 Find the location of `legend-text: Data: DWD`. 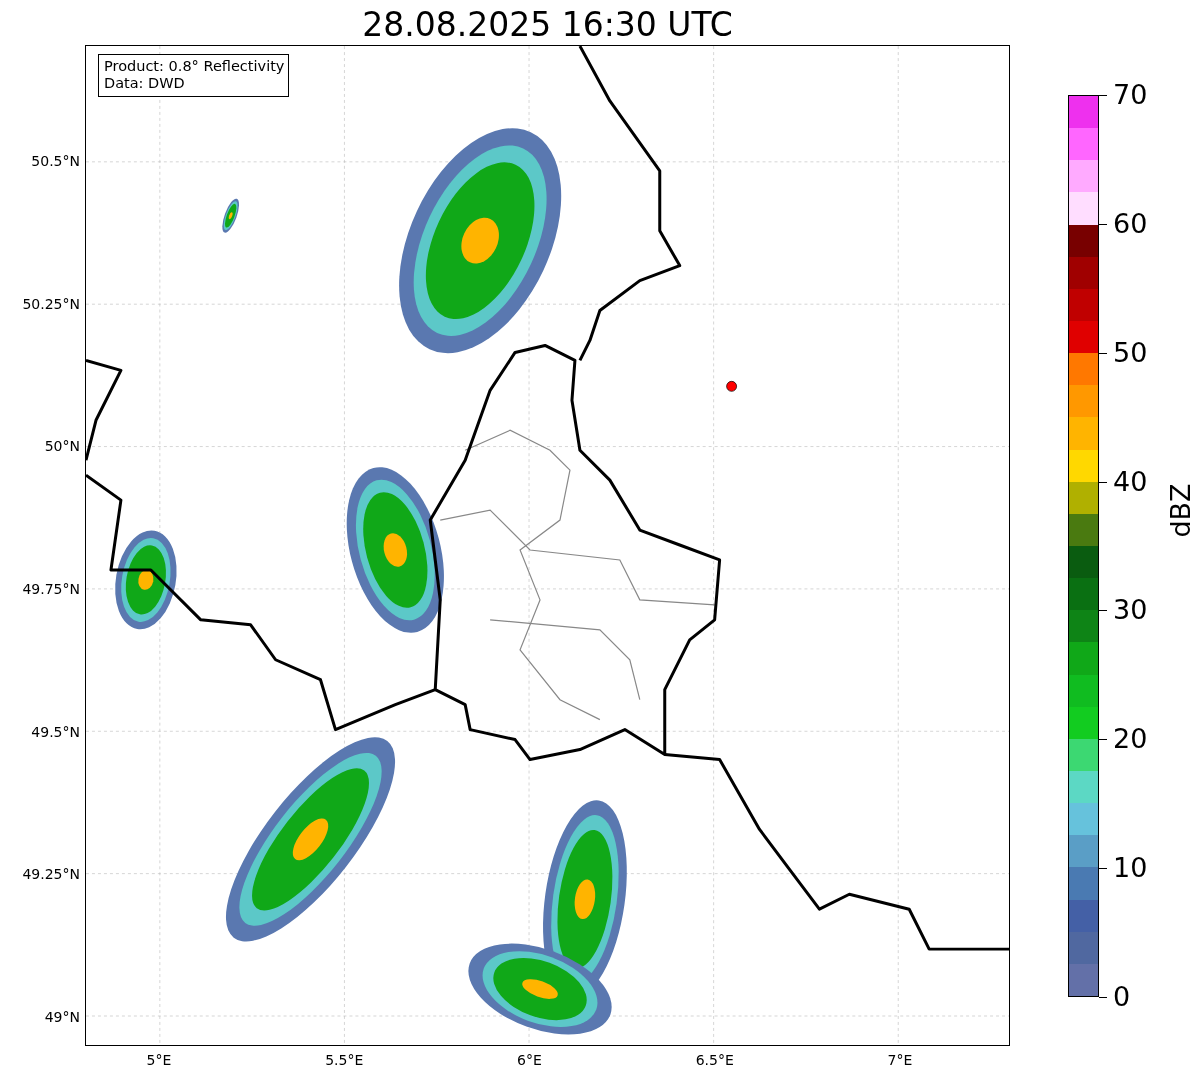

legend-text: Data: DWD is located at coordinates (145, 83).